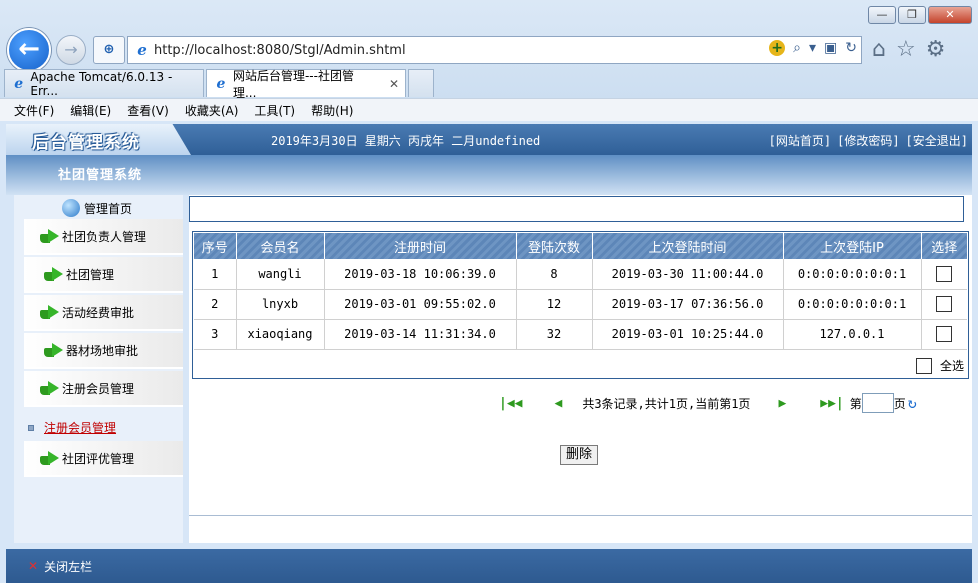 This screenshot has width=978, height=583. What do you see at coordinates (280, 246) in the screenshot?
I see `column-header: 会员名` at bounding box center [280, 246].